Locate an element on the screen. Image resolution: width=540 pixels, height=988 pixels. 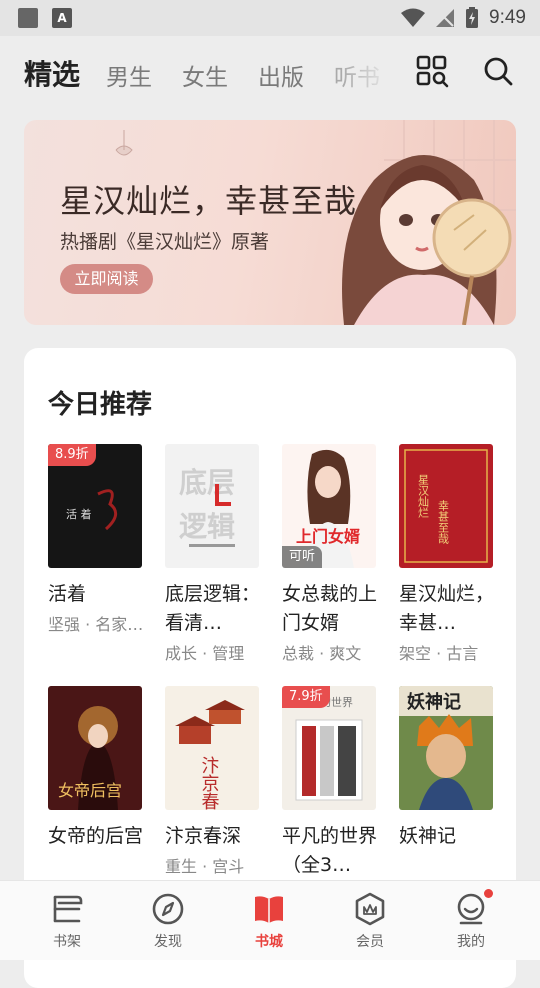
listenable-badge: 可听 is located at coordinates (302, 557).